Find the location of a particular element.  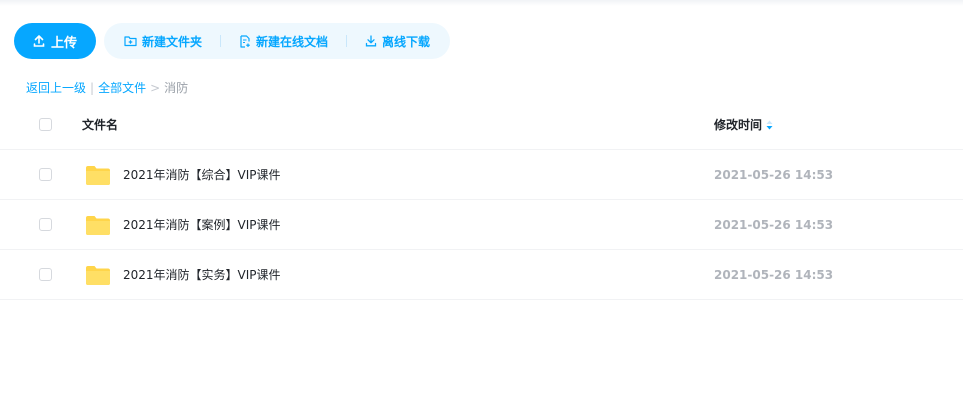

sort-icon is located at coordinates (769, 125).